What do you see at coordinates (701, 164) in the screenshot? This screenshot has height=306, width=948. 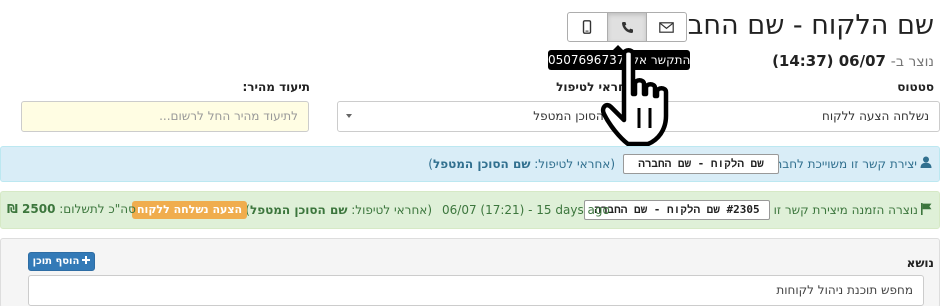 I see `contact-tag: שם הלקוח - שם החברה` at bounding box center [701, 164].